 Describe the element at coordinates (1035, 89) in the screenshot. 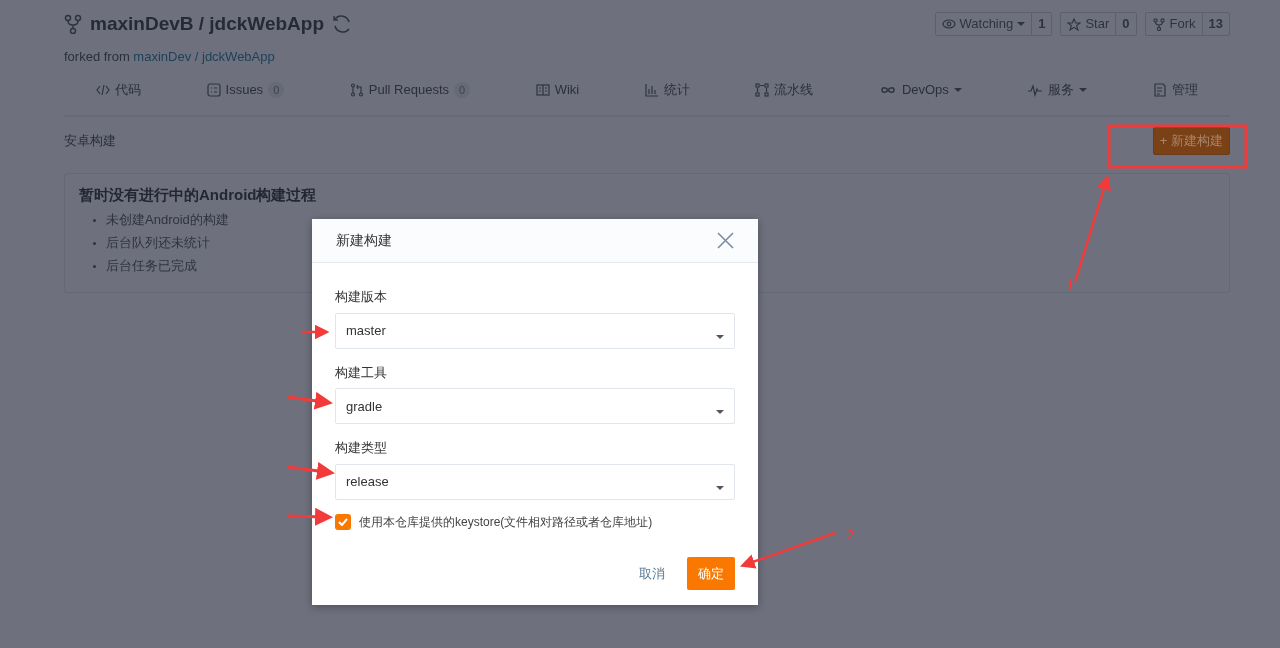

I see `pulse-icon` at that location.